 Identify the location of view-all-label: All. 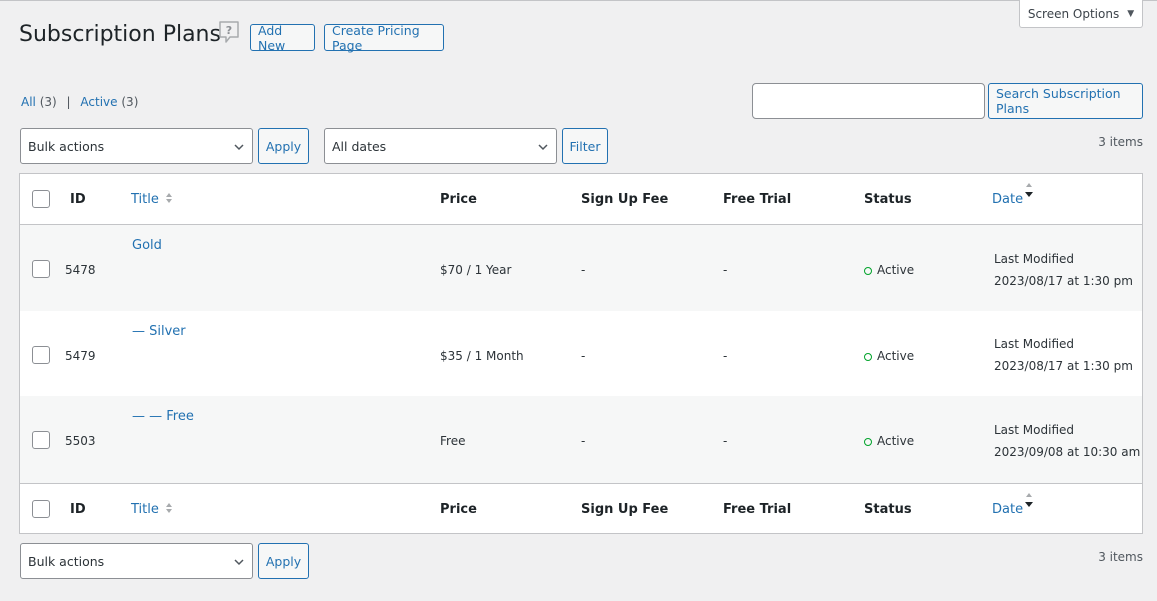
(28, 102).